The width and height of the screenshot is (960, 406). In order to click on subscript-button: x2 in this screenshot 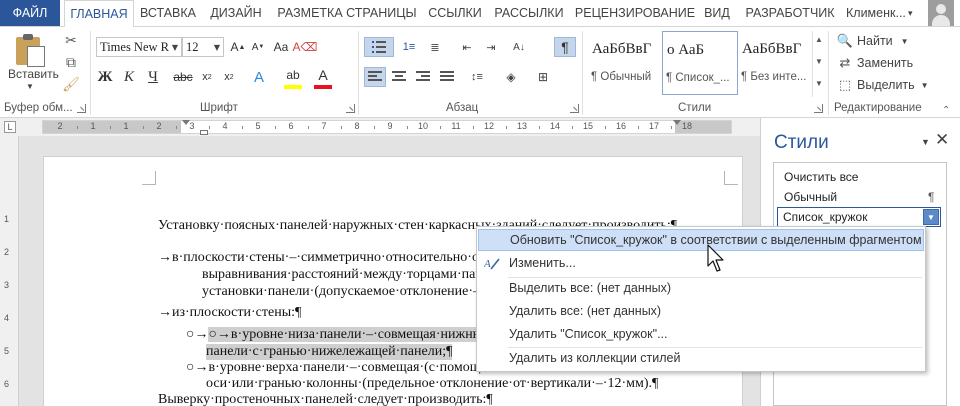, I will do `click(207, 77)`.